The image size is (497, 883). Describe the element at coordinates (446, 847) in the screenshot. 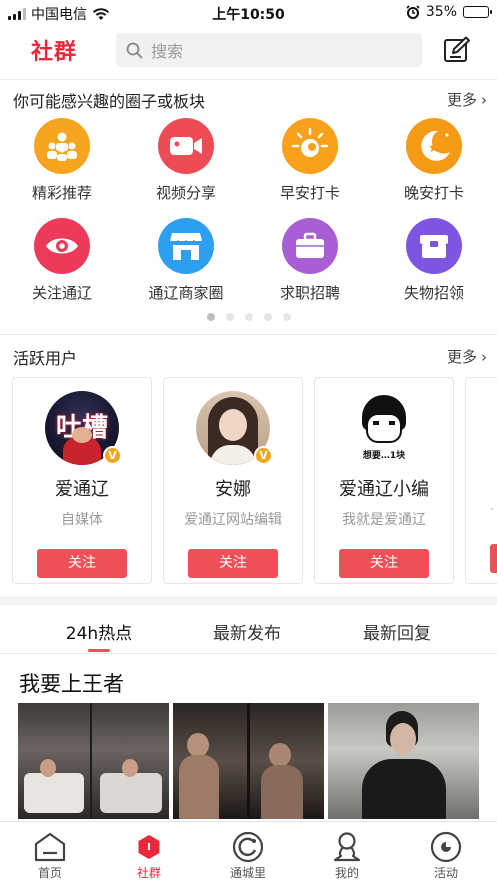

I see `activity-icon` at that location.